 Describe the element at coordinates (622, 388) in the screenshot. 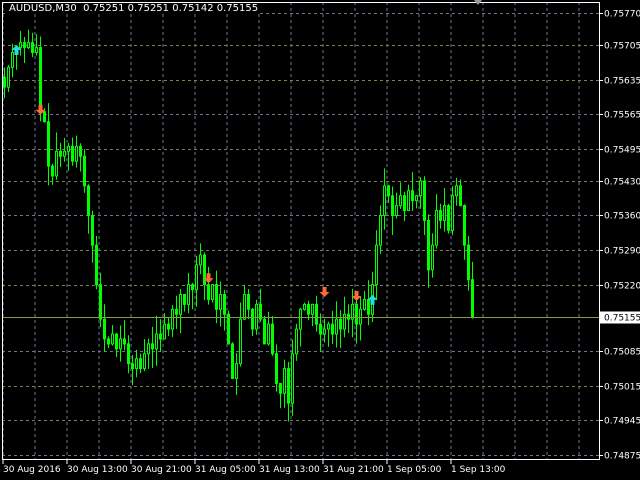

I see `price-label: 0.75015` at that location.